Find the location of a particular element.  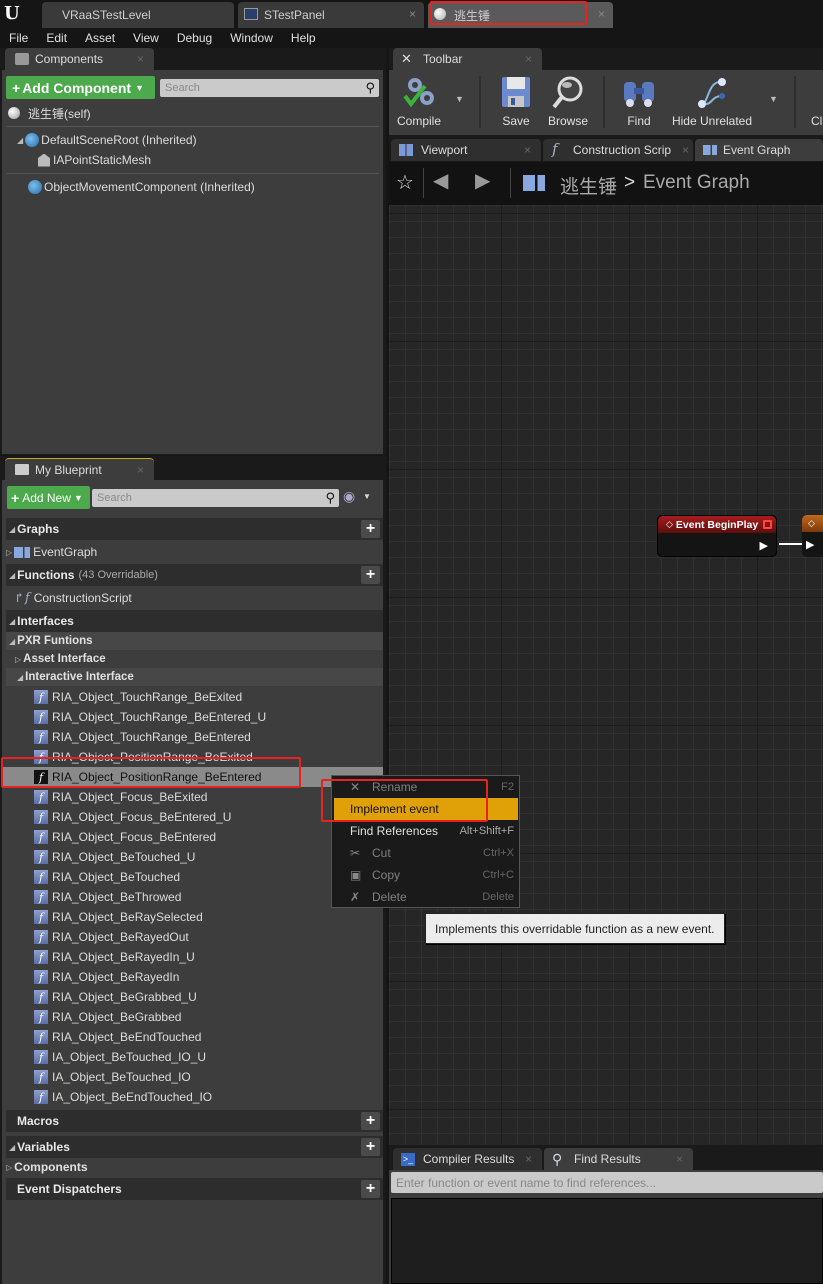

add-function-button: + is located at coordinates (370, 575).